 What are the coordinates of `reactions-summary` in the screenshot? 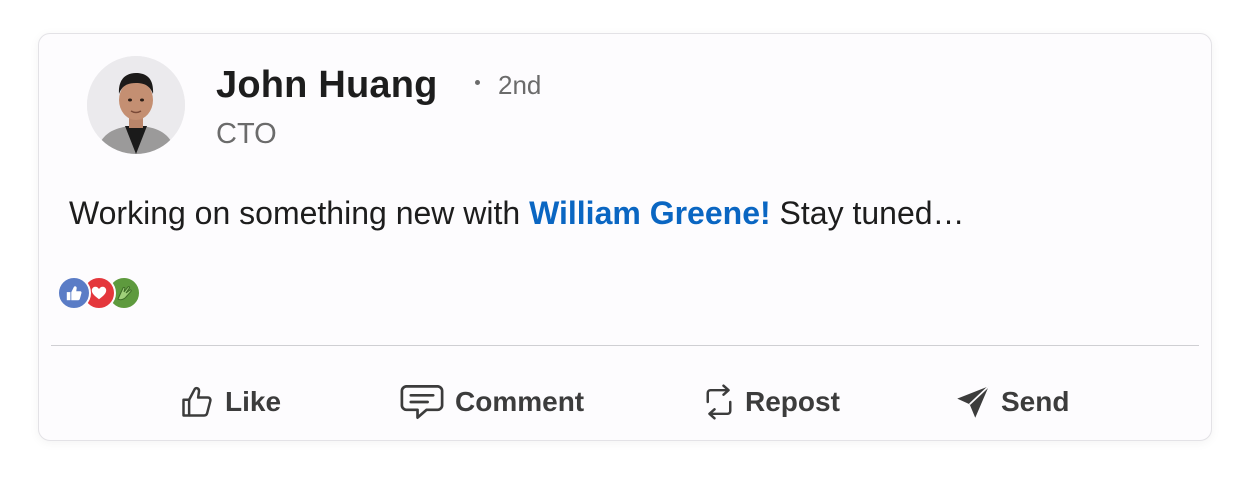 It's located at (102, 293).